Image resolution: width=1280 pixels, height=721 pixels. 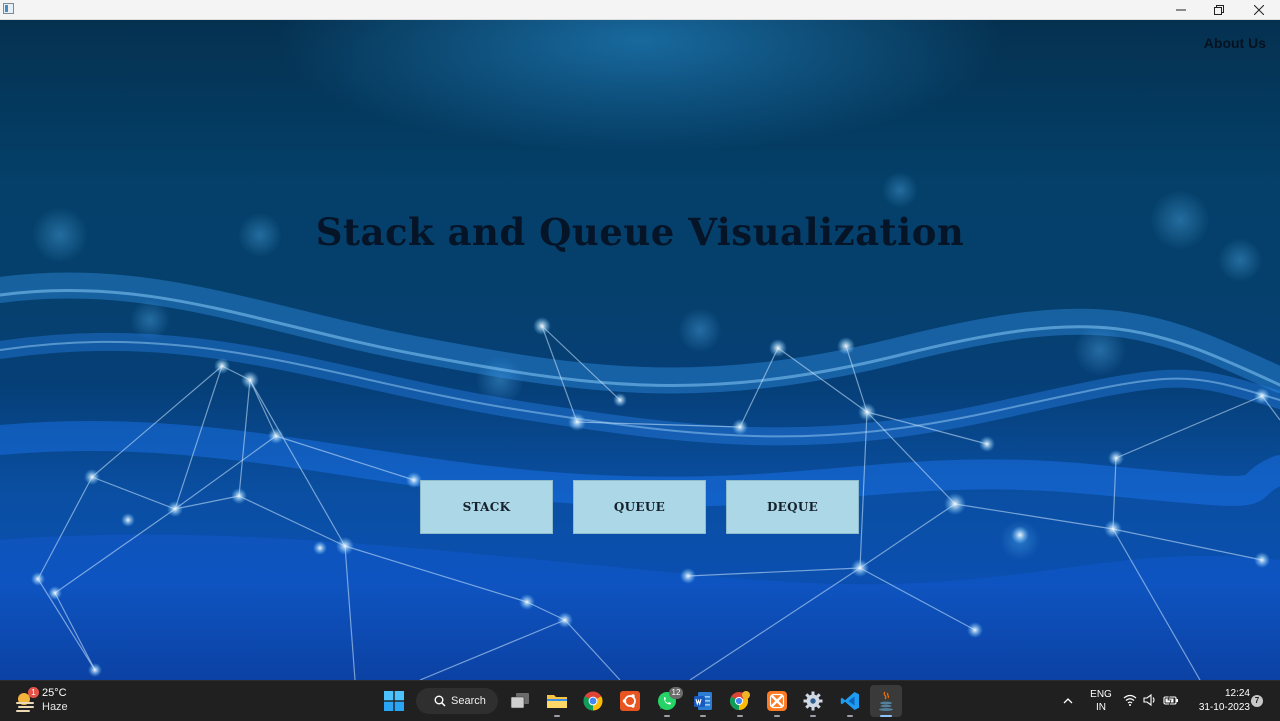 What do you see at coordinates (440, 701) in the screenshot?
I see `search-icon` at bounding box center [440, 701].